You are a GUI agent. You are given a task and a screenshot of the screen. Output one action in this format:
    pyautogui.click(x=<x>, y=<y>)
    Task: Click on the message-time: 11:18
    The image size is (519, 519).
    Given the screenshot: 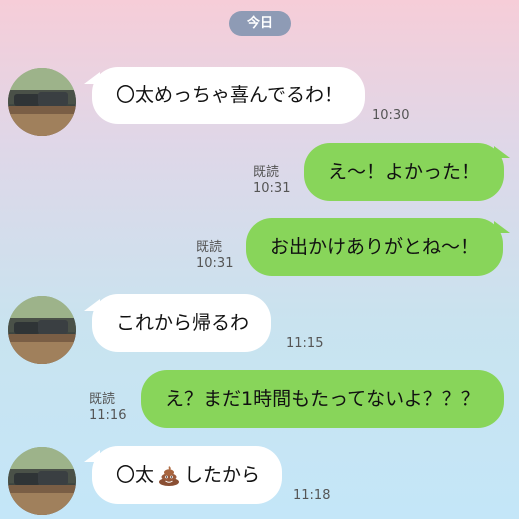 What is the action you would take?
    pyautogui.click(x=312, y=495)
    